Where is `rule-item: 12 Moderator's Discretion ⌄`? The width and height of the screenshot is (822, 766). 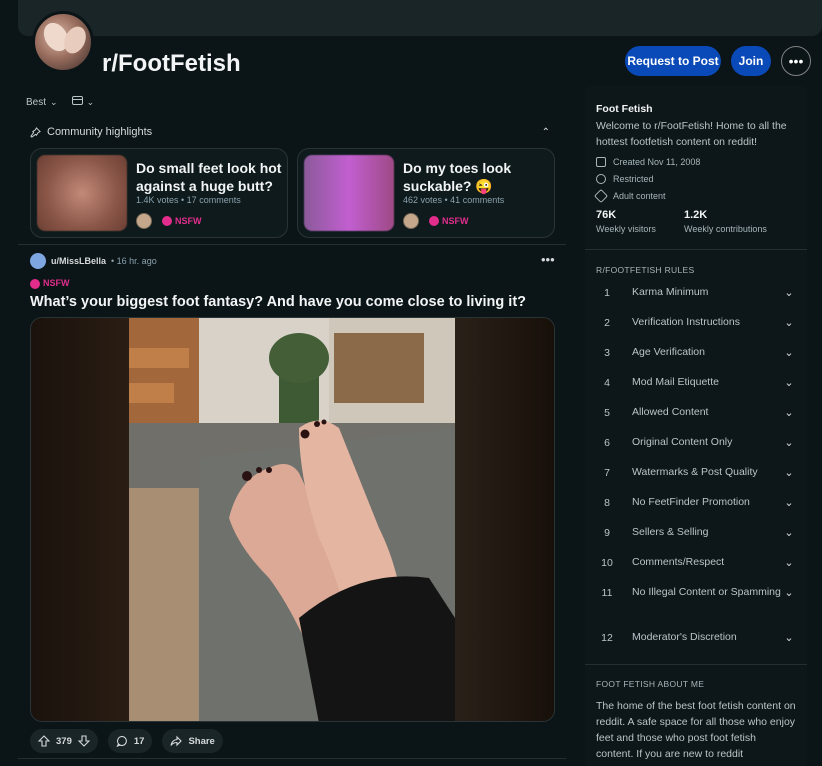 rule-item: 12 Moderator's Discretion ⌄ is located at coordinates (696, 637).